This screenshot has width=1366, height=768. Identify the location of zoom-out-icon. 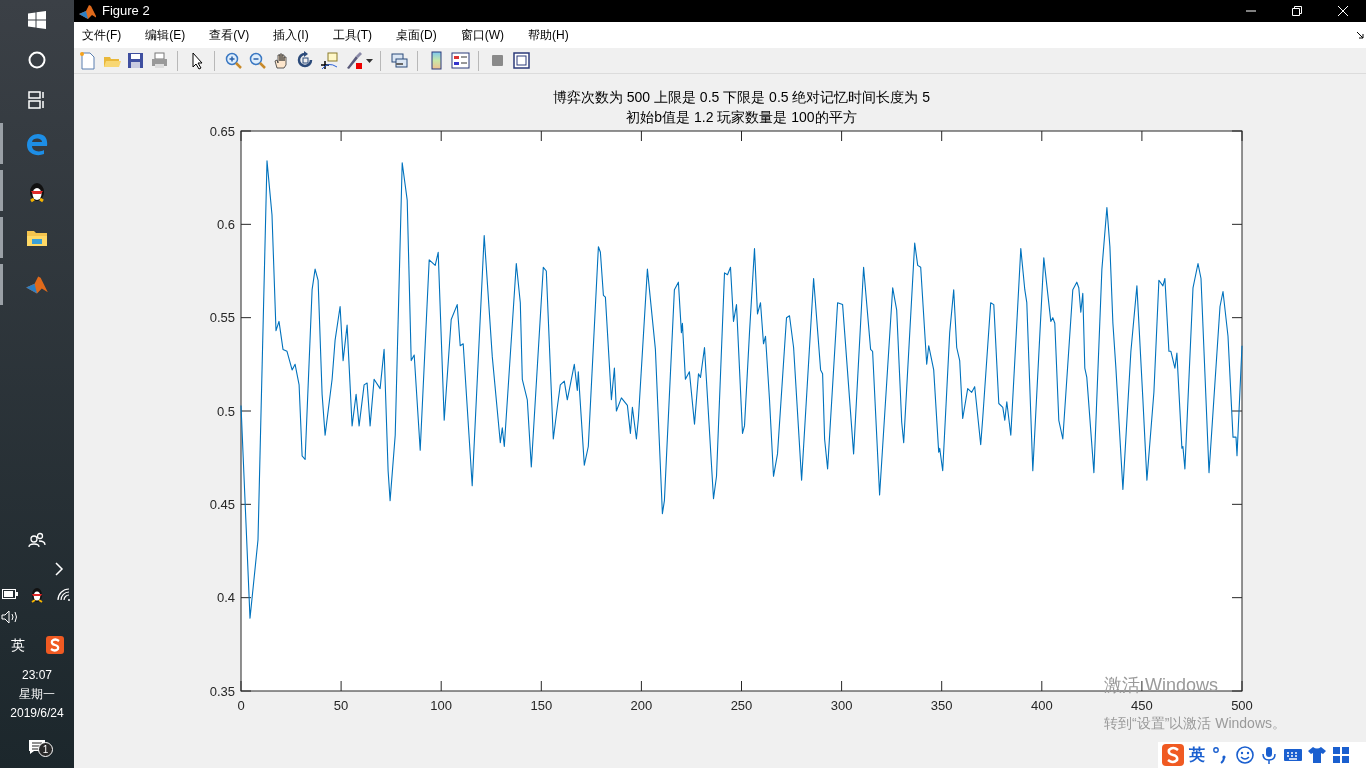
(257, 60).